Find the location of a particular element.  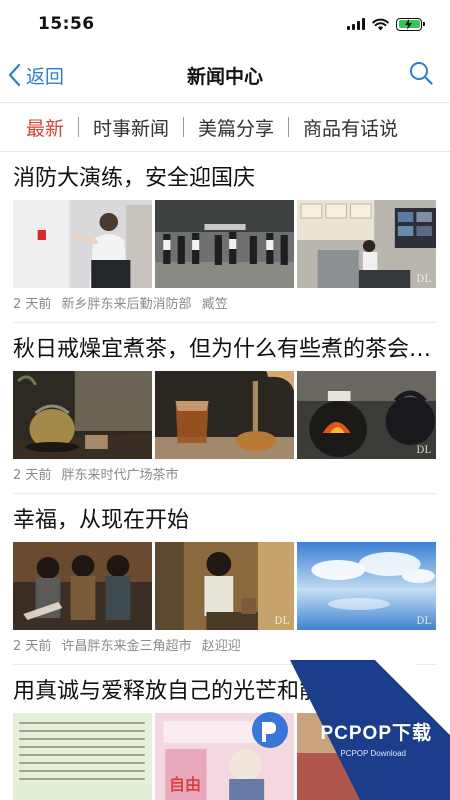

search-icon is located at coordinates (421, 73).